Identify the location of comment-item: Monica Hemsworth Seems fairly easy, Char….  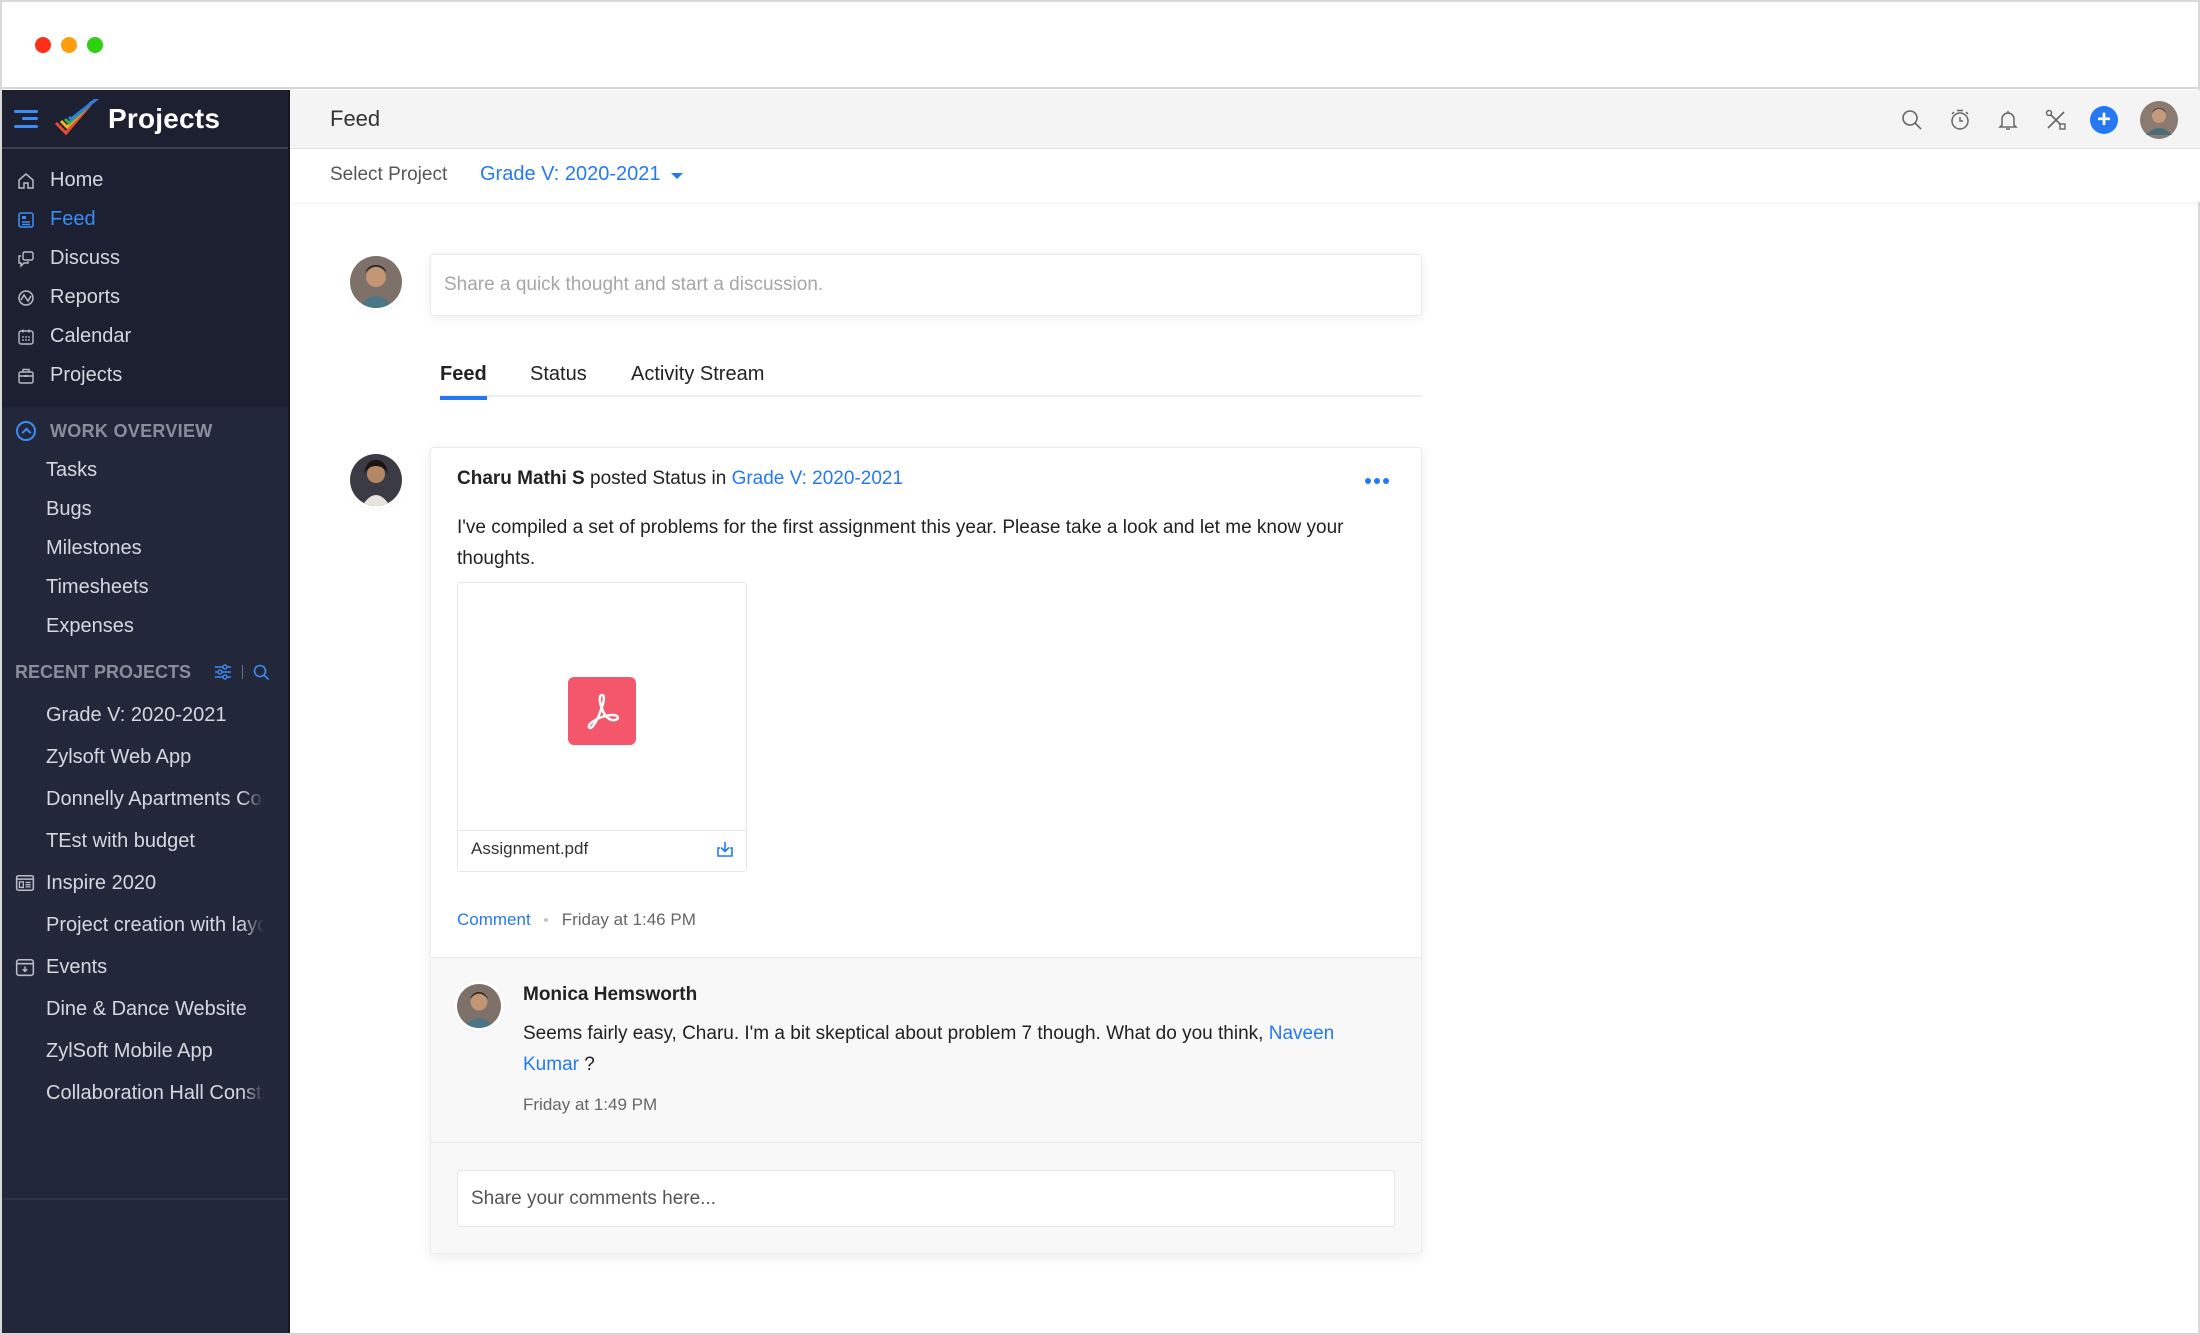
(926, 1050).